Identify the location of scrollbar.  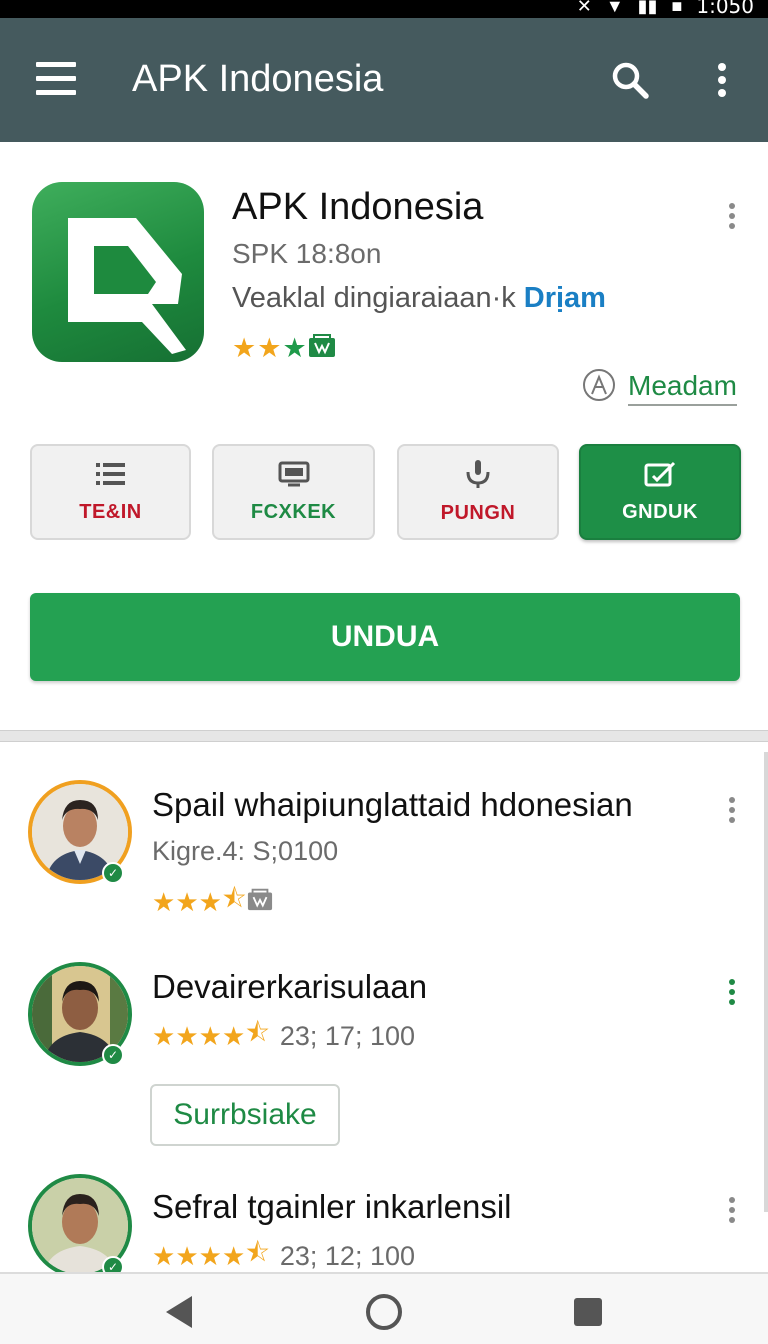
(766, 982).